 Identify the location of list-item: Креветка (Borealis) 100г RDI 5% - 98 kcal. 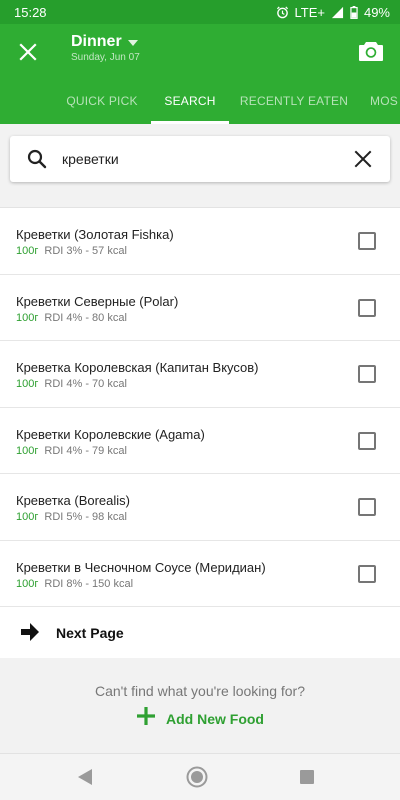
(200, 507).